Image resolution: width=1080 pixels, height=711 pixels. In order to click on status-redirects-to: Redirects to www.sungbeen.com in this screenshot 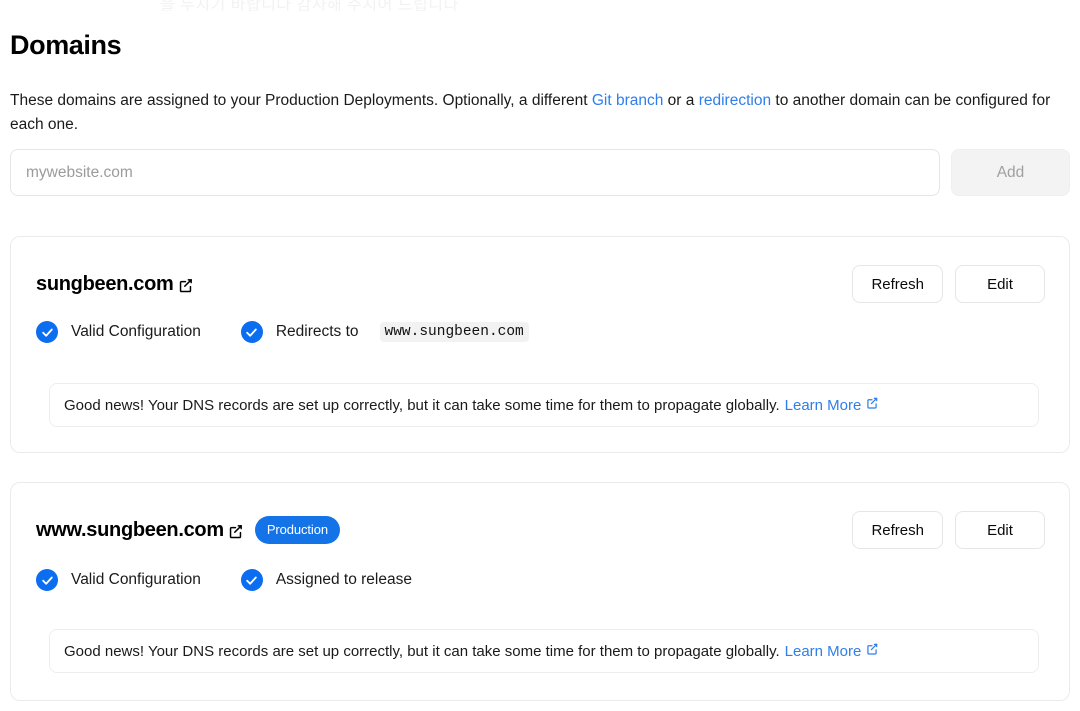, I will do `click(384, 332)`.